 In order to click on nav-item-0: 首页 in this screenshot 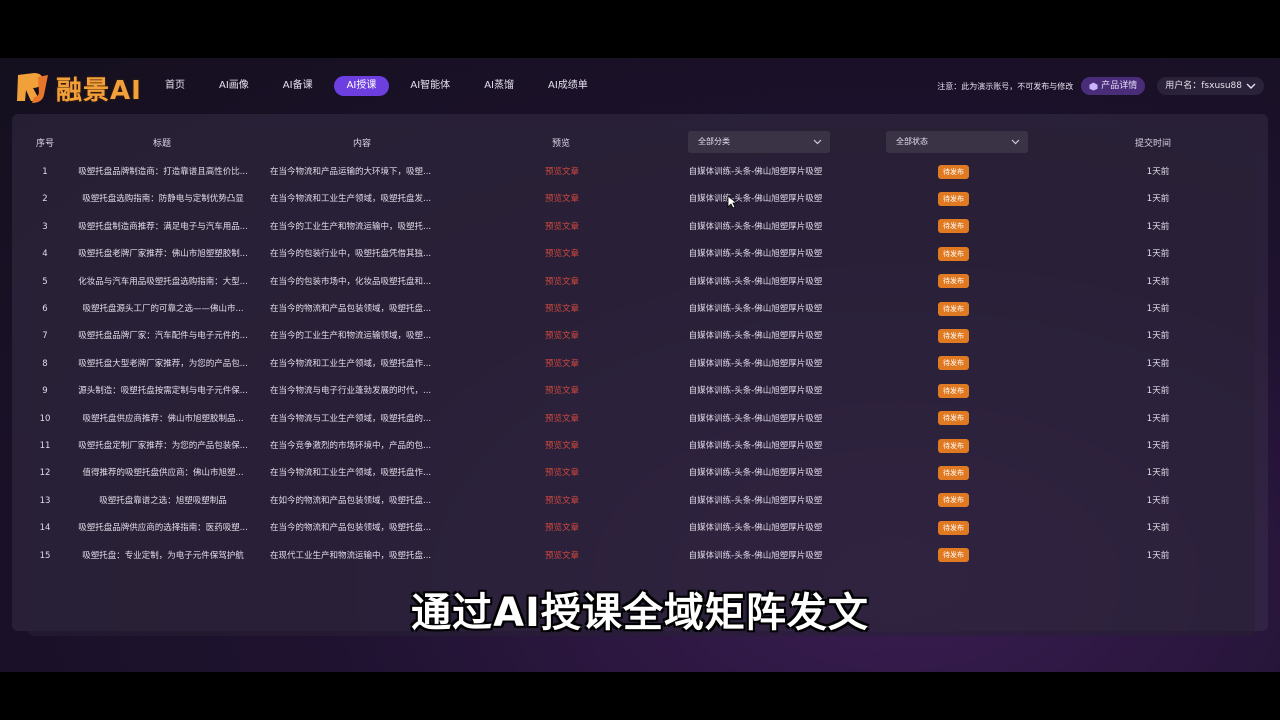, I will do `click(175, 86)`.